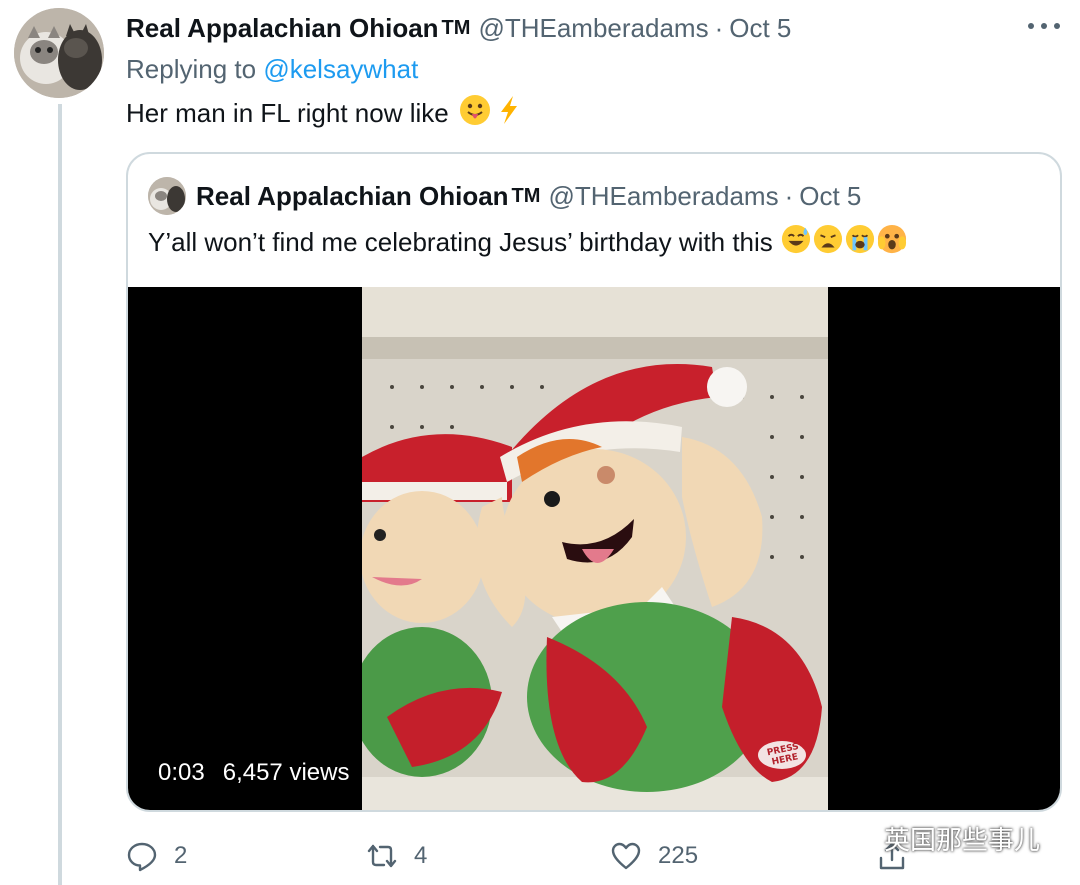  What do you see at coordinates (892, 242) in the screenshot?
I see `scared-emoji` at bounding box center [892, 242].